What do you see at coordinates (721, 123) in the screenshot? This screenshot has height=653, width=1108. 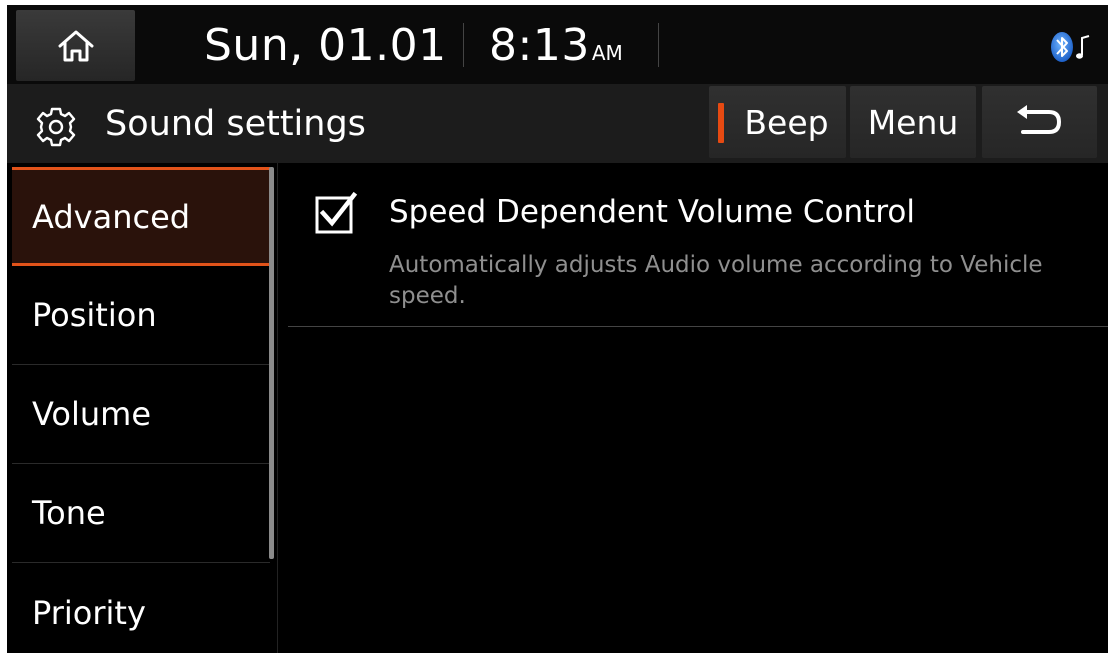 I see `beep-status-indicator` at bounding box center [721, 123].